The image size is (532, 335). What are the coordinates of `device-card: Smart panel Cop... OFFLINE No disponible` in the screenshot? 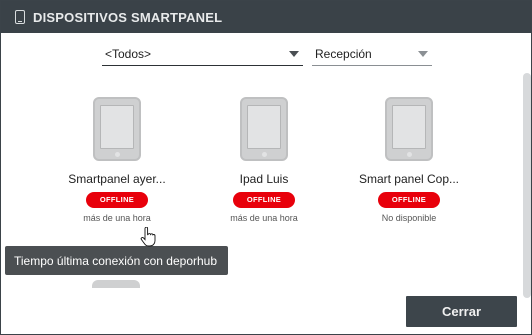 It's located at (409, 160).